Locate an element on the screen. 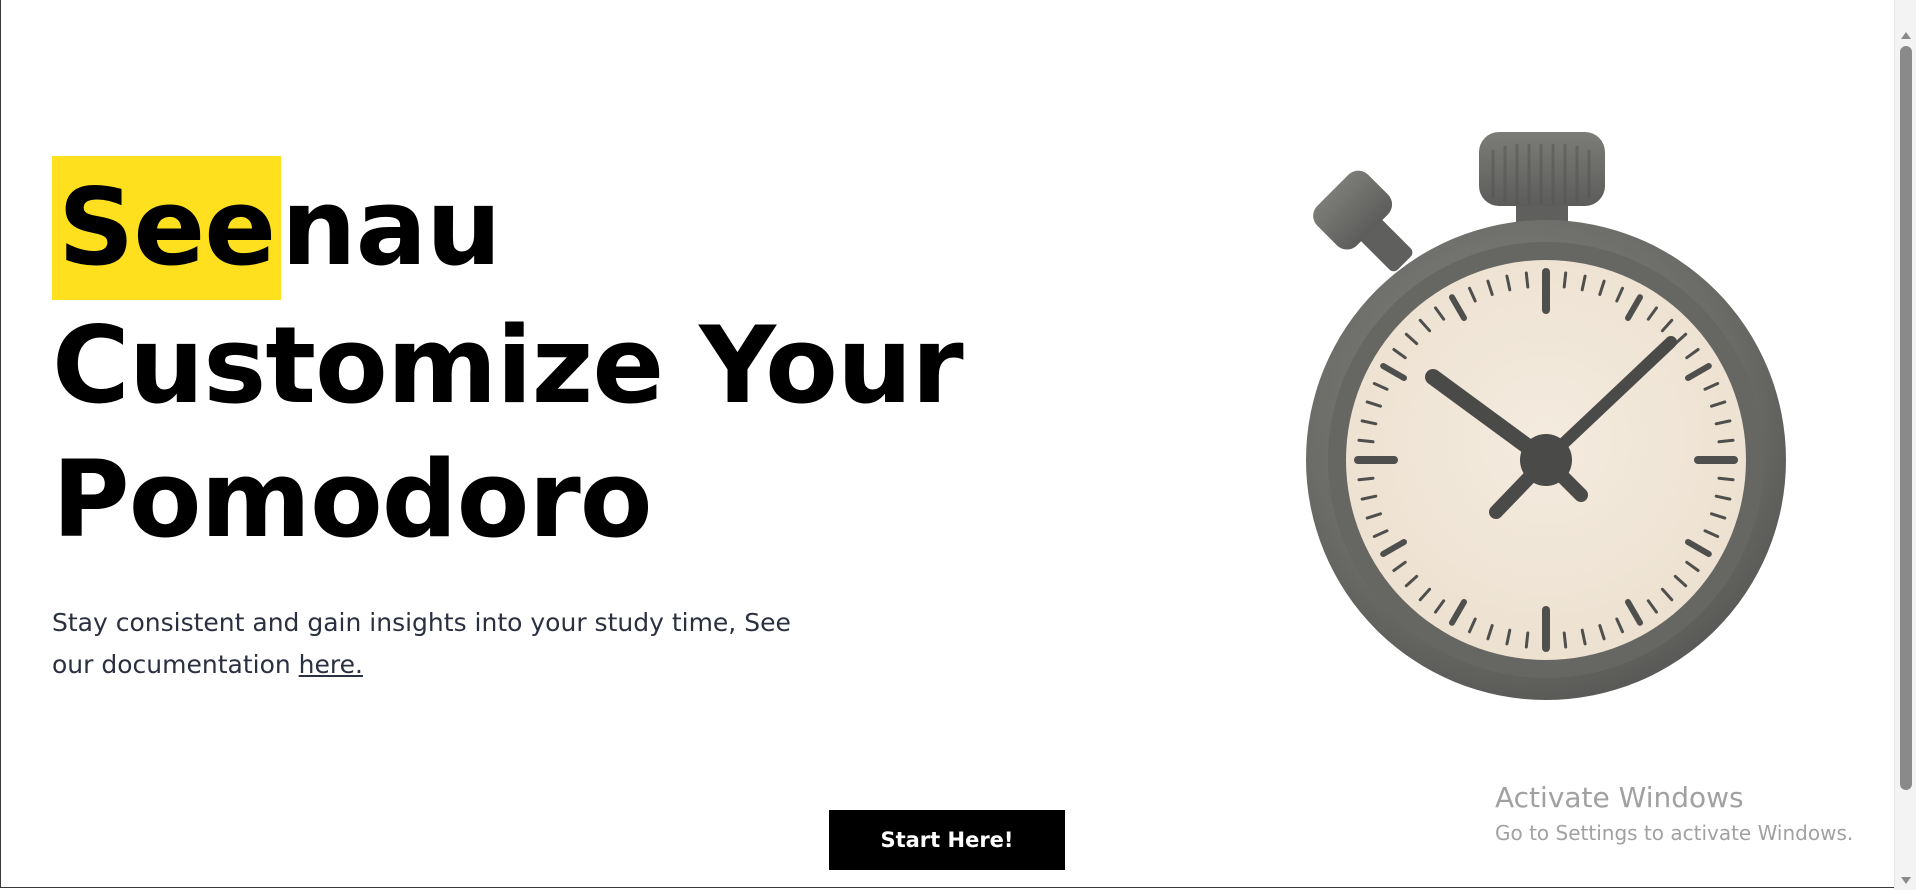 This screenshot has width=1916, height=890. headline-line-1: Customize Your is located at coordinates (508, 365).